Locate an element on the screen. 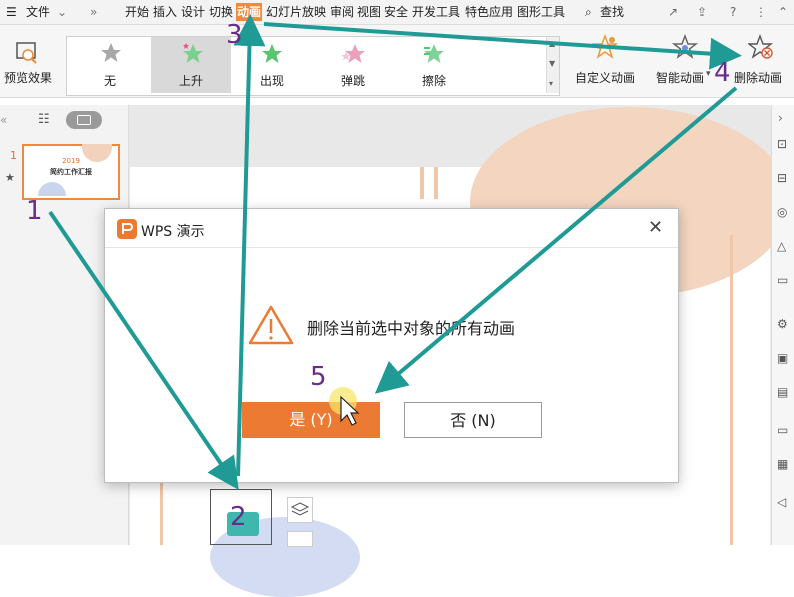 This screenshot has width=794, height=597. collapse-panel-icon: « is located at coordinates (3, 120).